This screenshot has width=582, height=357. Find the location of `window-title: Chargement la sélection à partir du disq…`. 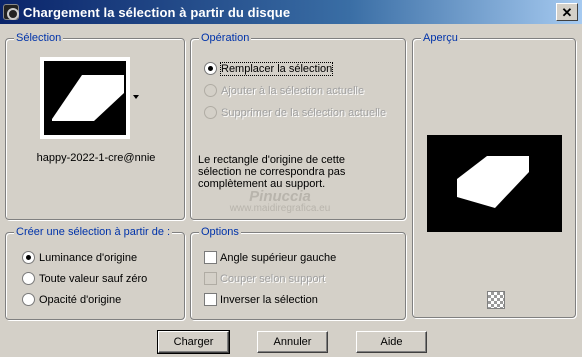

window-title: Chargement la sélection à partir du disq… is located at coordinates (157, 12).